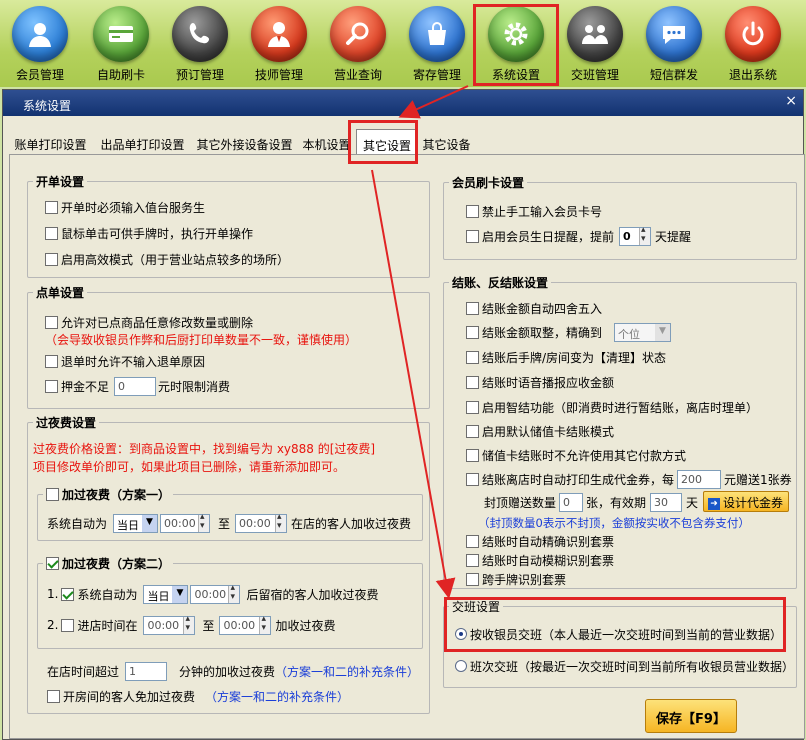  Describe the element at coordinates (578, 479) in the screenshot. I see `option-label: 结账离店时自动打印生成代金券，每` at that location.